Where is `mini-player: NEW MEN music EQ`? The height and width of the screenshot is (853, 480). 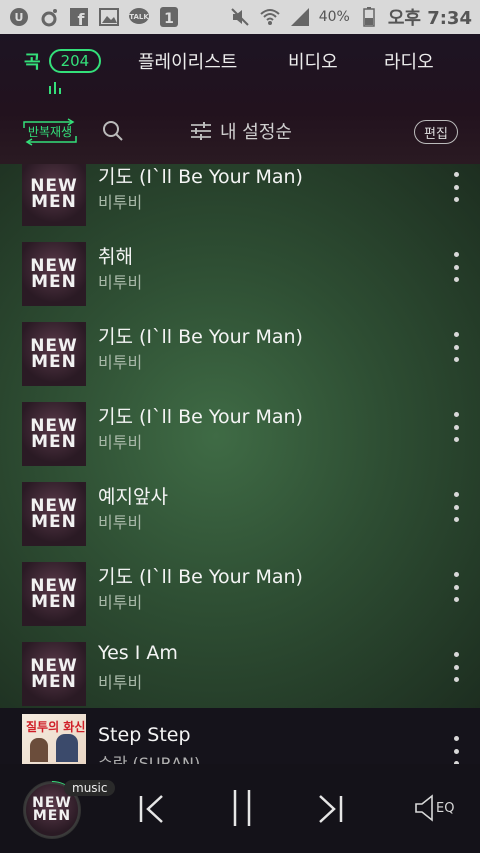 mini-player: NEW MEN music EQ is located at coordinates (240, 808).